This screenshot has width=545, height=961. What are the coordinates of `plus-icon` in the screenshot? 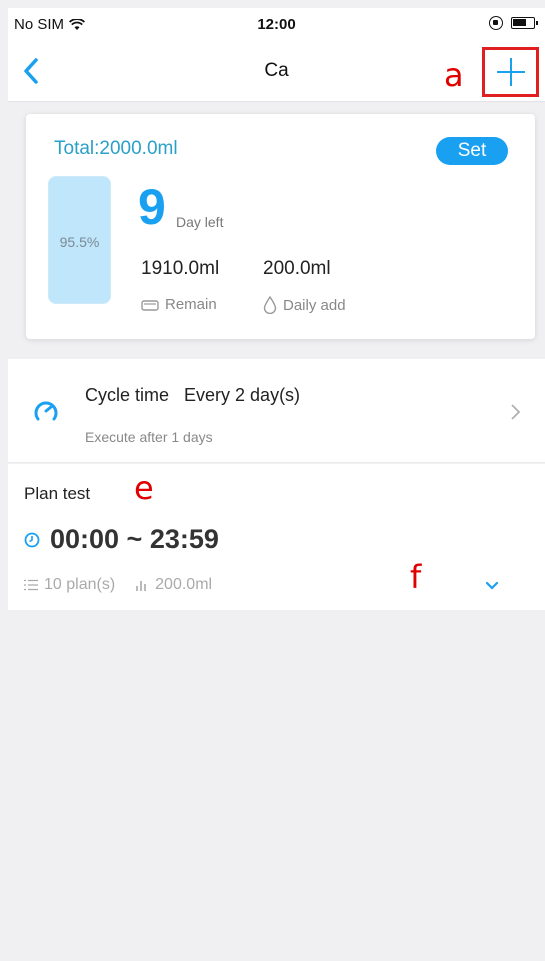 It's located at (510, 72).